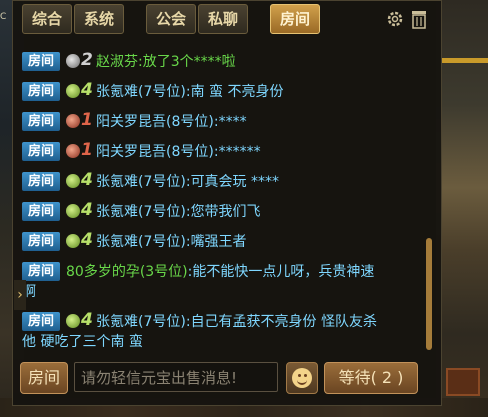 The image size is (488, 417). What do you see at coordinates (20, 295) in the screenshot?
I see `chevron-right-icon: ›` at bounding box center [20, 295].